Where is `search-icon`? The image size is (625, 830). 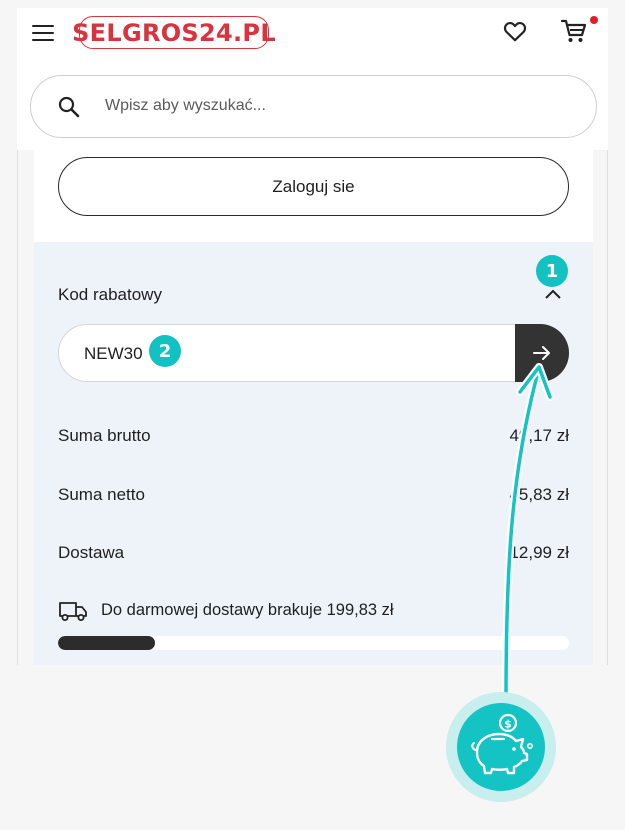
search-icon is located at coordinates (69, 107).